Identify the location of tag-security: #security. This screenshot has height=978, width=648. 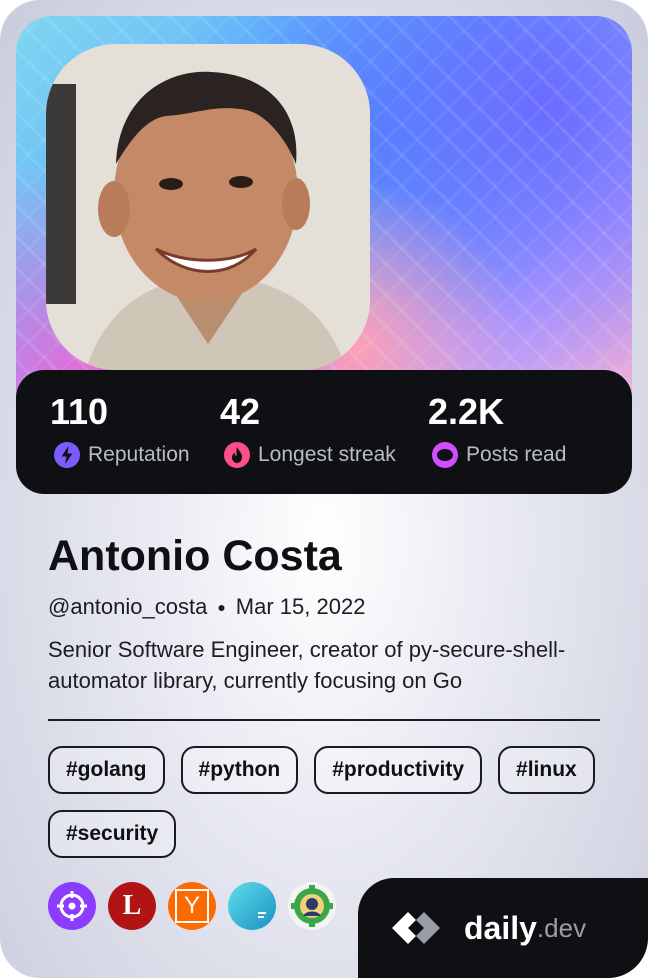
(112, 834).